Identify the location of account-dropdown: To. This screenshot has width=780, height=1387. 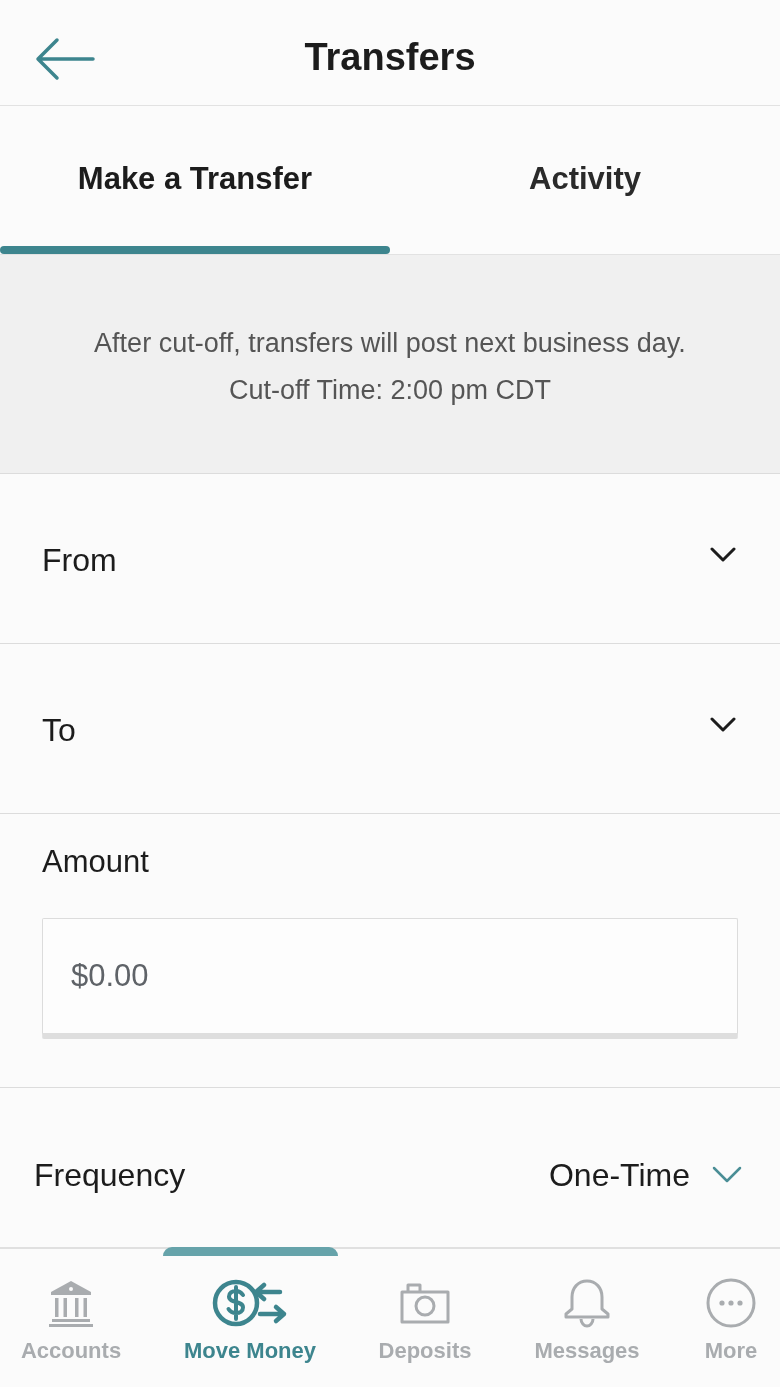
(390, 729).